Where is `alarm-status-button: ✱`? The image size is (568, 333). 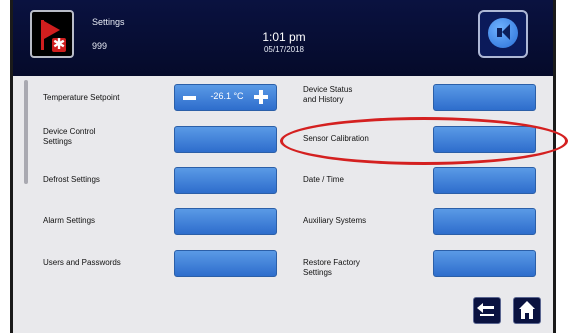
alarm-status-button: ✱ is located at coordinates (52, 34).